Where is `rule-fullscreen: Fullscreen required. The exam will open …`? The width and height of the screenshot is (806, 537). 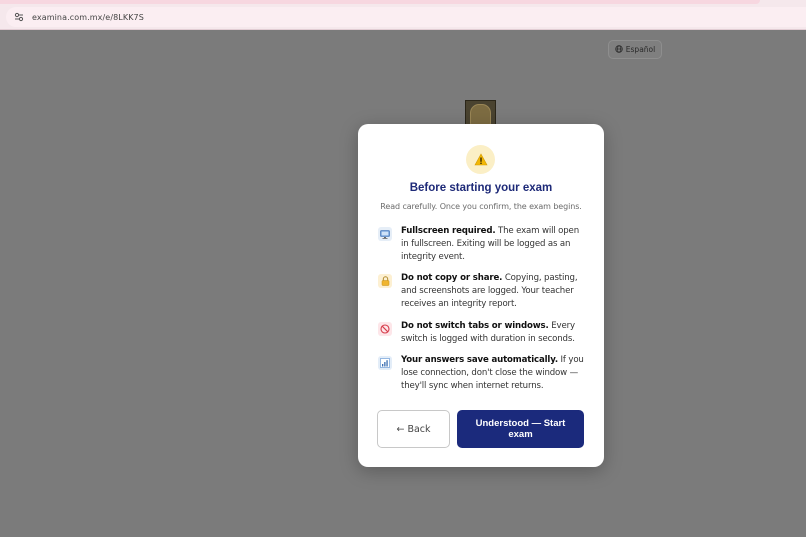 rule-fullscreen: Fullscreen required. The exam will open … is located at coordinates (483, 245).